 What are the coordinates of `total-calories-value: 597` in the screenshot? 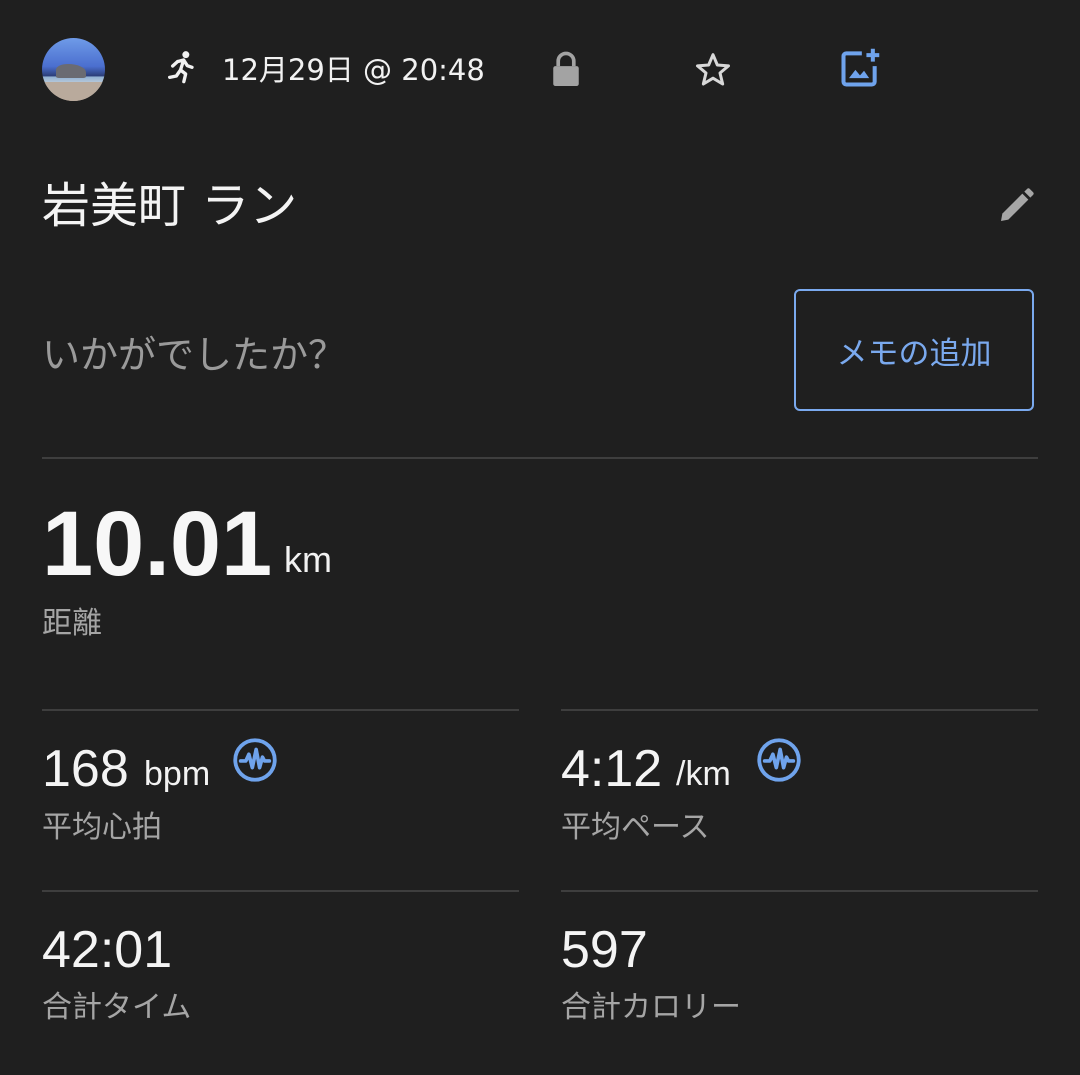 It's located at (604, 950).